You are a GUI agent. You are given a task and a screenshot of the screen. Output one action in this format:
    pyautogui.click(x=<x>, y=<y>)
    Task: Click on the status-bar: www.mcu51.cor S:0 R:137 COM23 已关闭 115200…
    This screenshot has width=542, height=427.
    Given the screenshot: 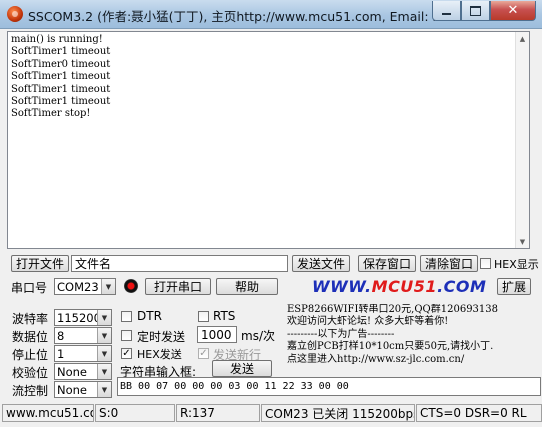 What is the action you would take?
    pyautogui.click(x=271, y=414)
    